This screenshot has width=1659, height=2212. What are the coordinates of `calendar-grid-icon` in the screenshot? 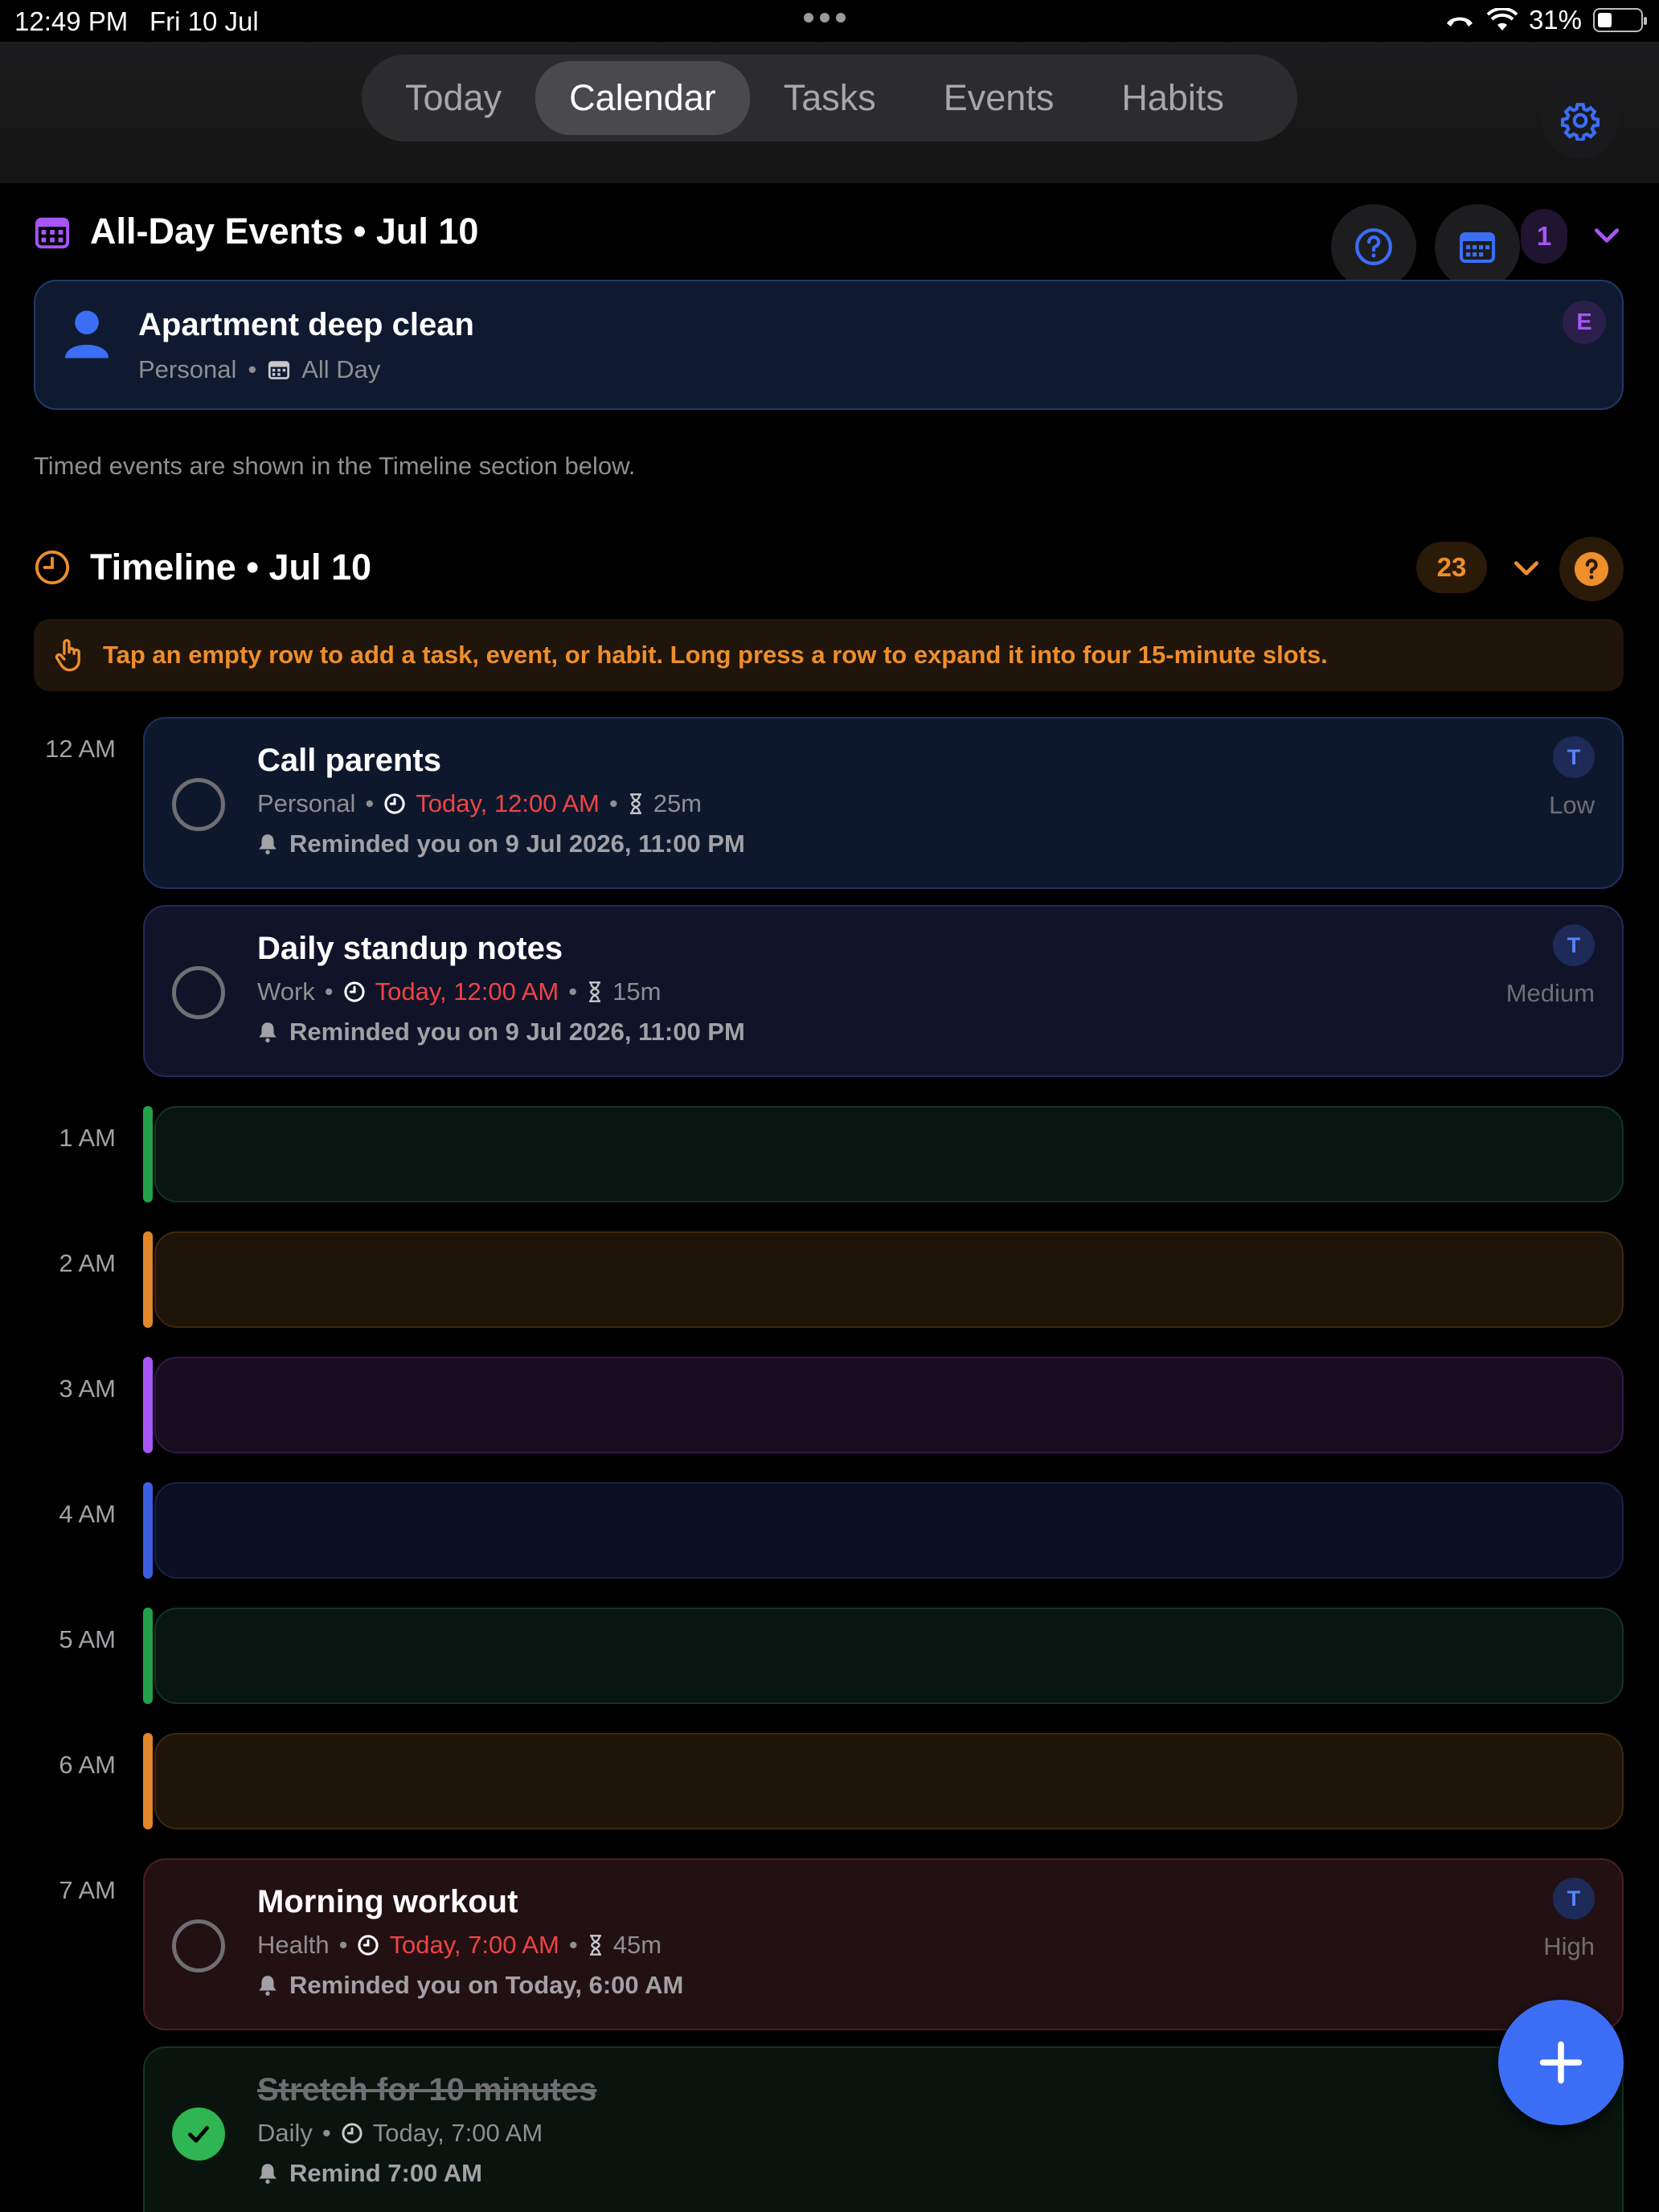 It's located at (1477, 248).